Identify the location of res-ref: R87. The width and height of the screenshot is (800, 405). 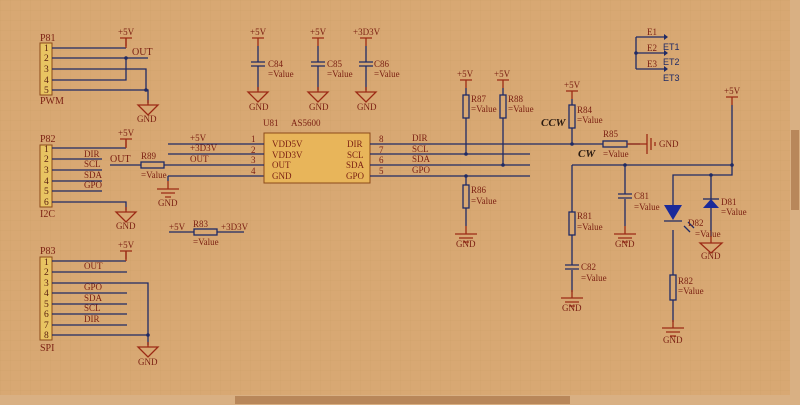
(479, 99).